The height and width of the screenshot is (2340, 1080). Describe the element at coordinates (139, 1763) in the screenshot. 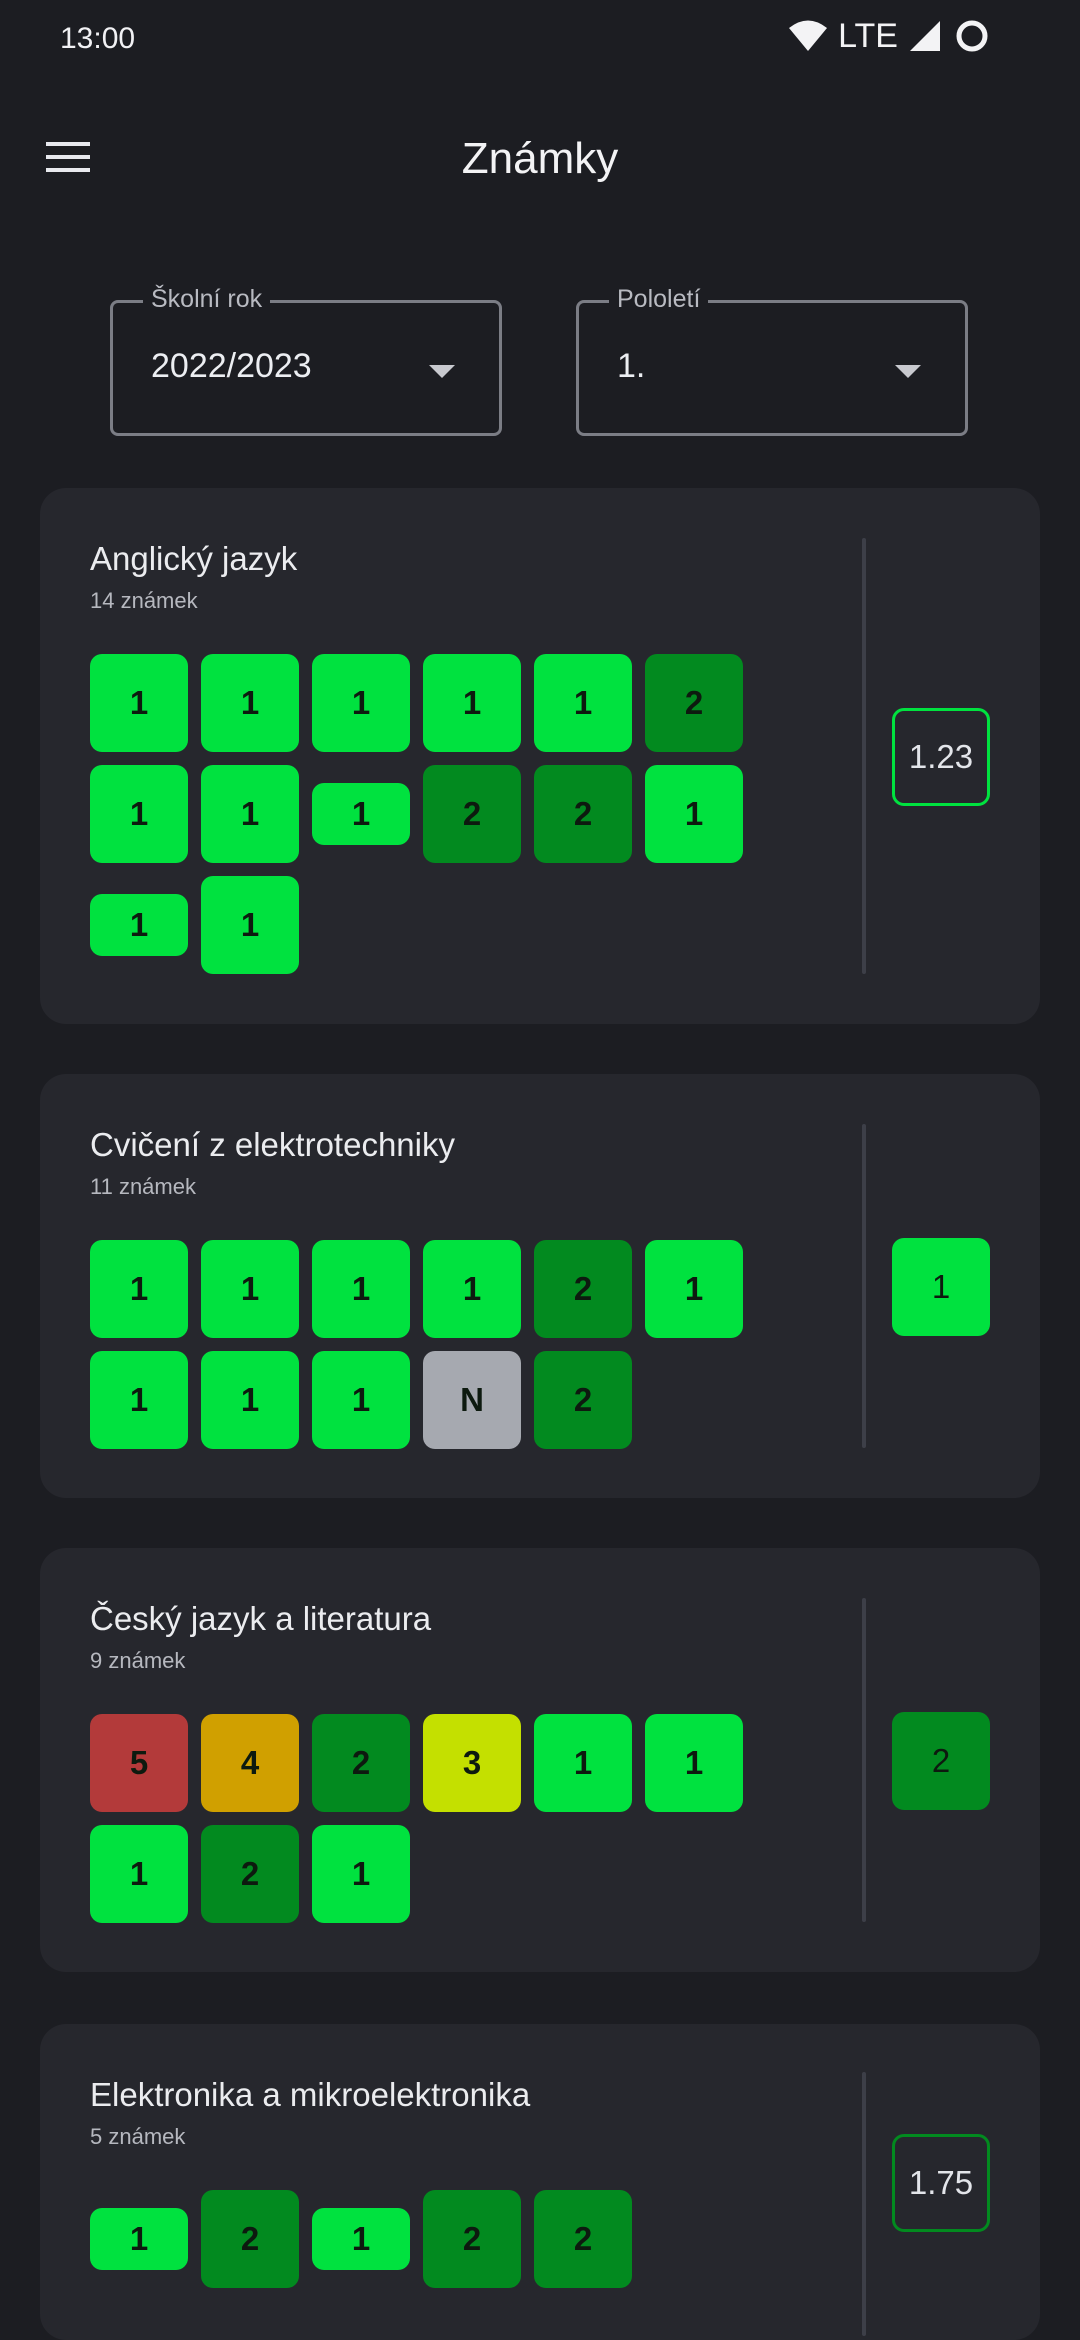

I see `grade-tile: 5` at that location.